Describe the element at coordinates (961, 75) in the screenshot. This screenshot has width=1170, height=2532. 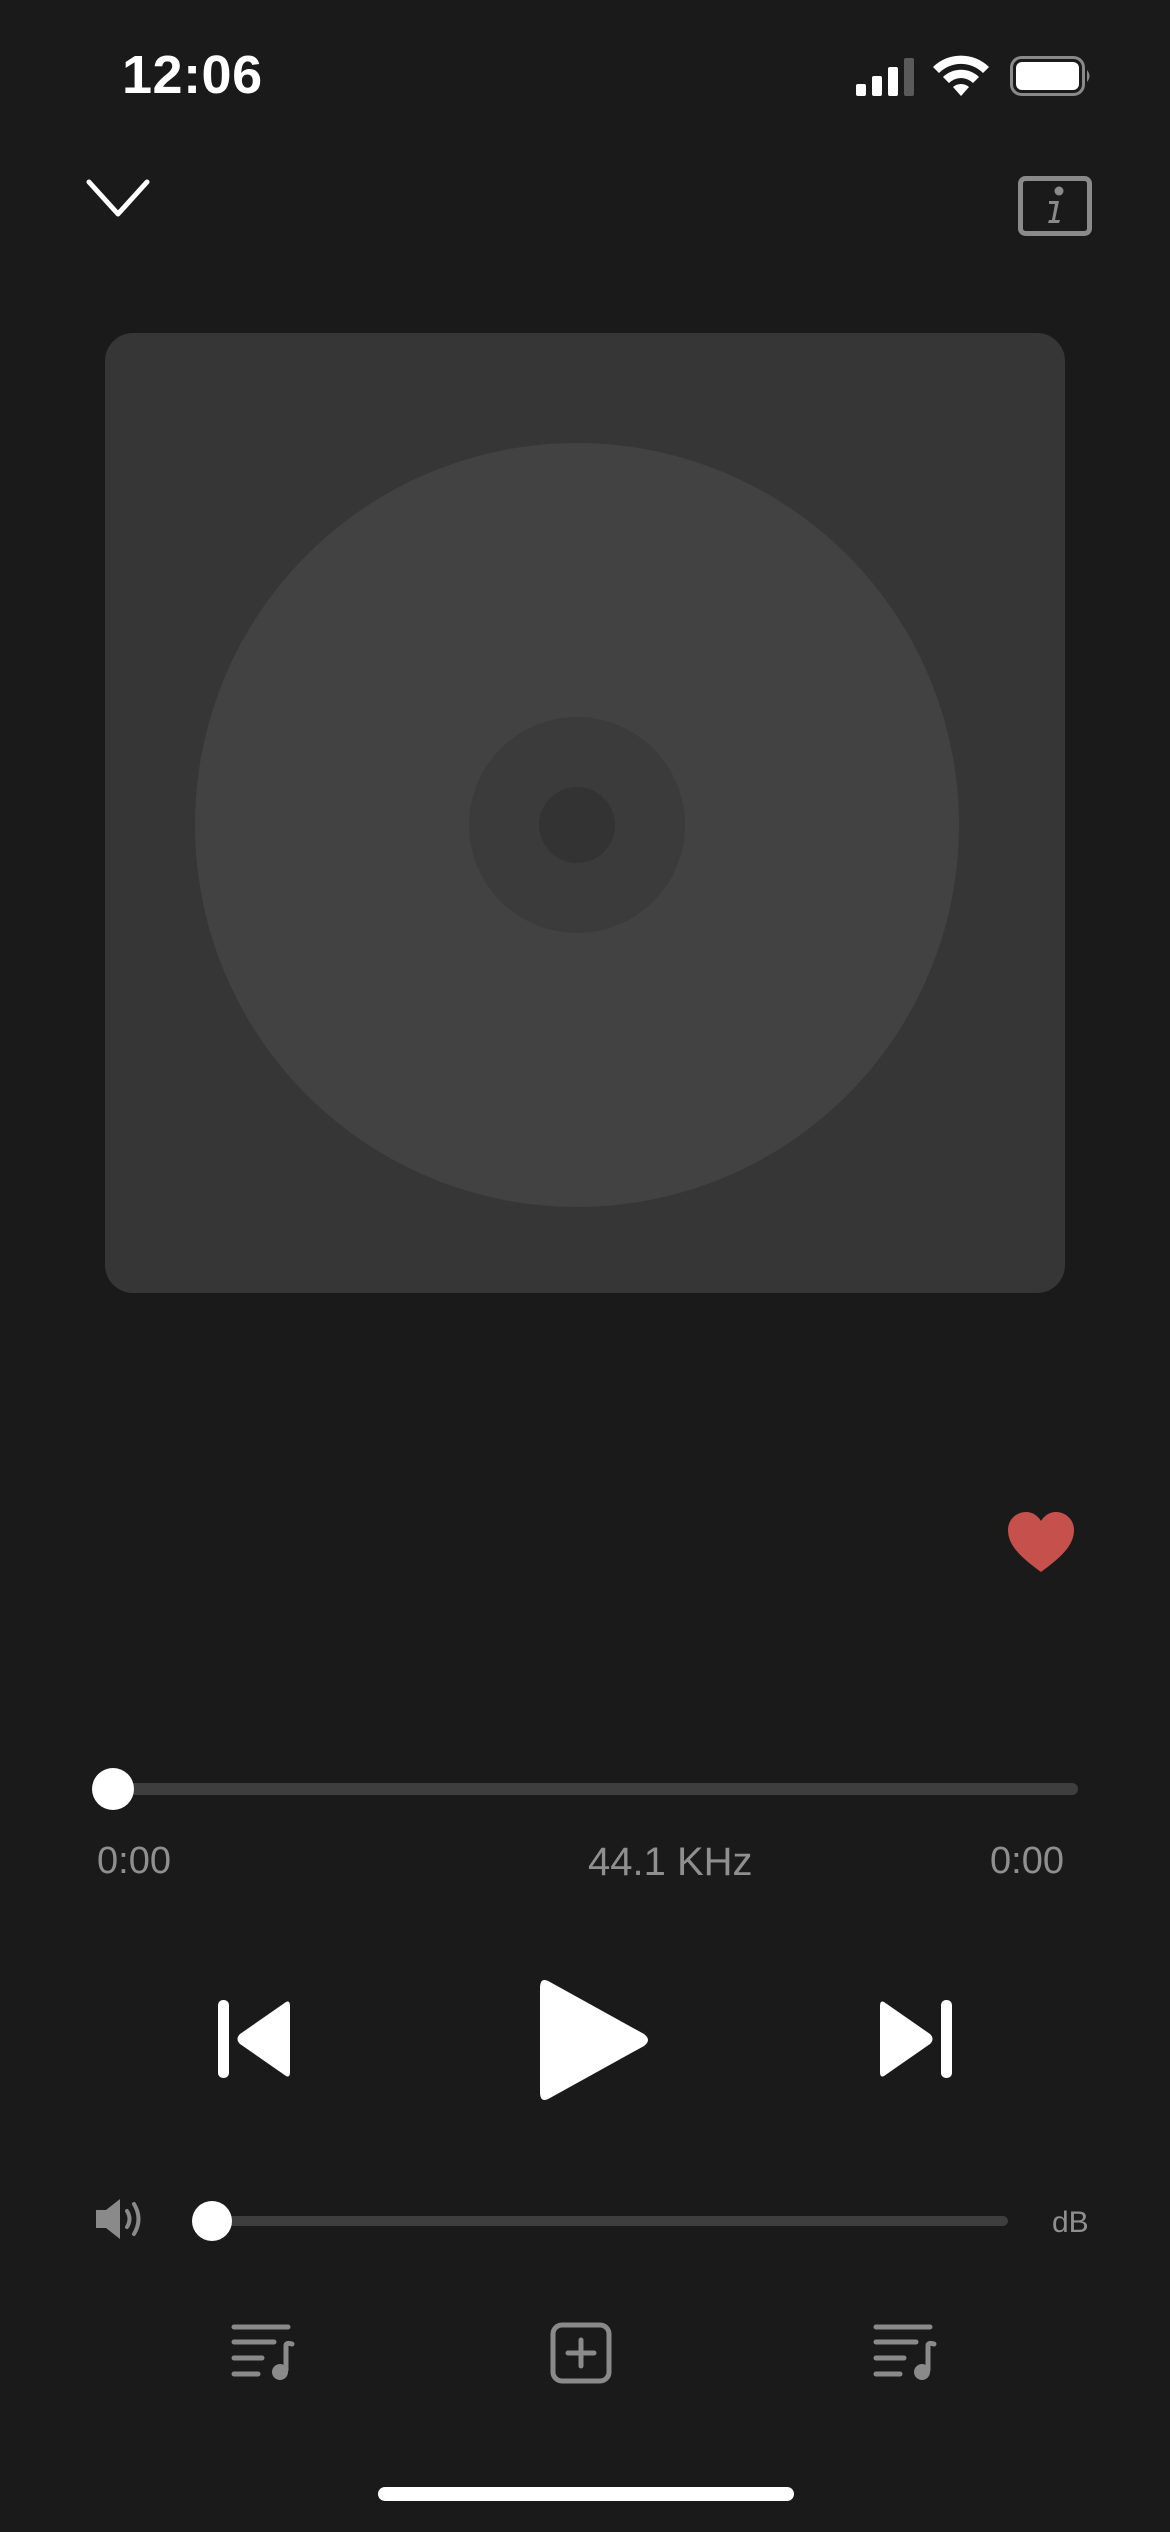
I see `wifi-icon` at that location.